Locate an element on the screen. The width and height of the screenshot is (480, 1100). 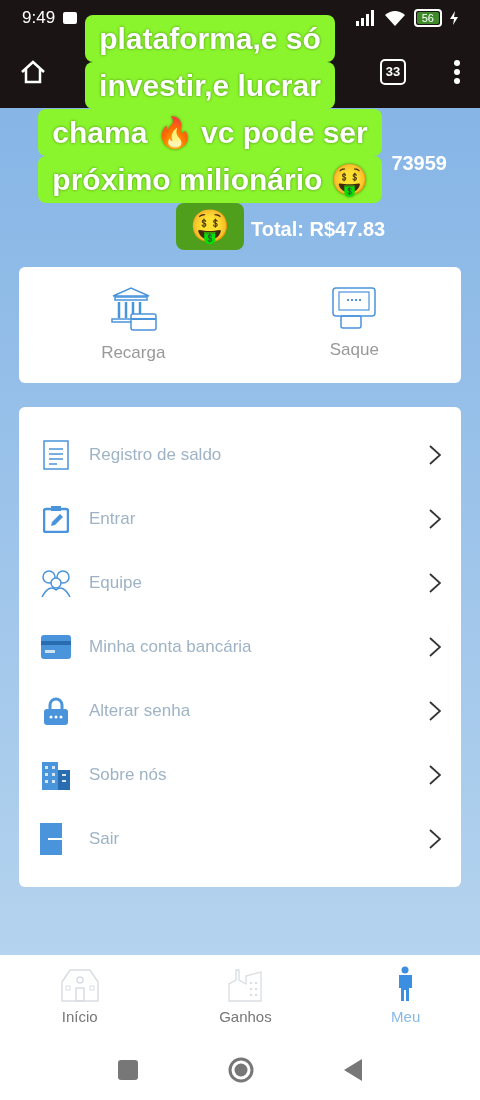
menu-item: Minha conta bancária is located at coordinates (240, 647).